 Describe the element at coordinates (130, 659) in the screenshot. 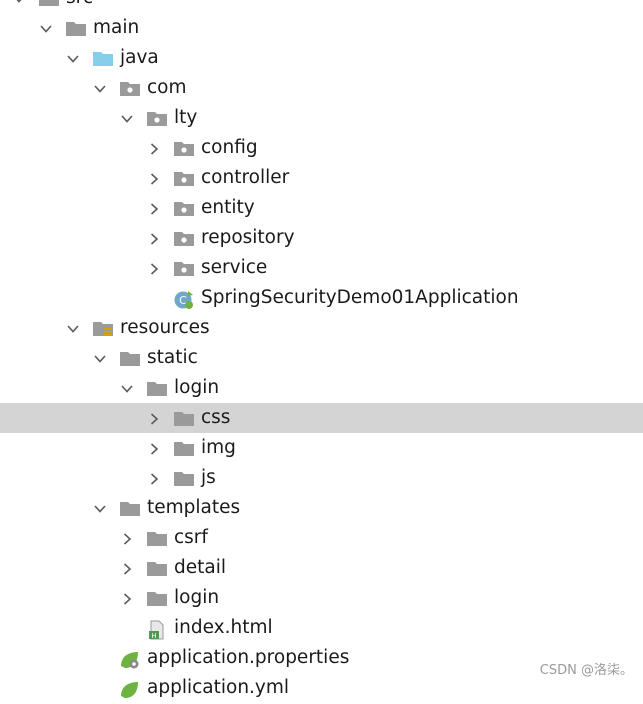

I see `spring-properties-icon` at that location.